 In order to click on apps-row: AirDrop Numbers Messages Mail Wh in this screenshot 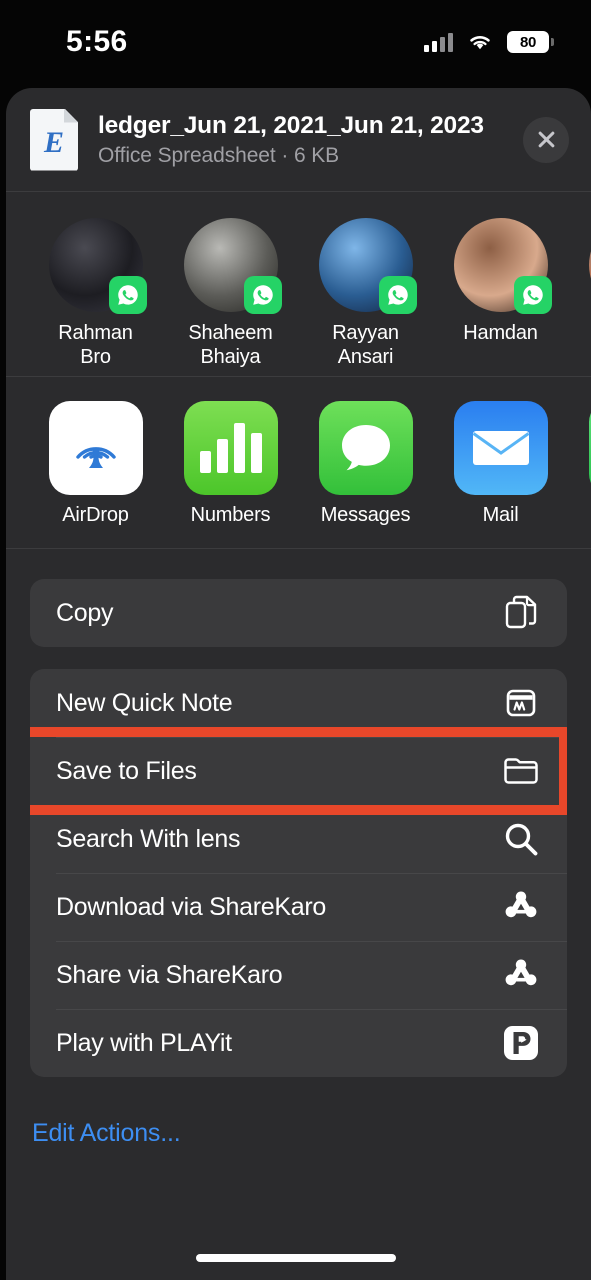, I will do `click(298, 463)`.